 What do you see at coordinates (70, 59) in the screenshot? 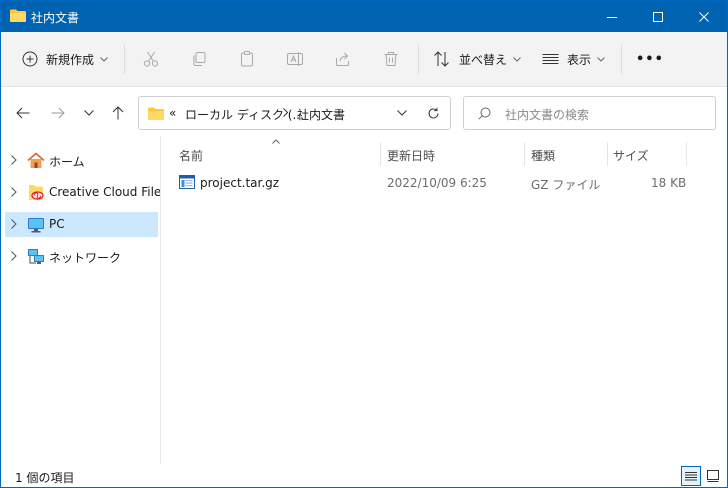
I see `new-label: 新規作成` at bounding box center [70, 59].